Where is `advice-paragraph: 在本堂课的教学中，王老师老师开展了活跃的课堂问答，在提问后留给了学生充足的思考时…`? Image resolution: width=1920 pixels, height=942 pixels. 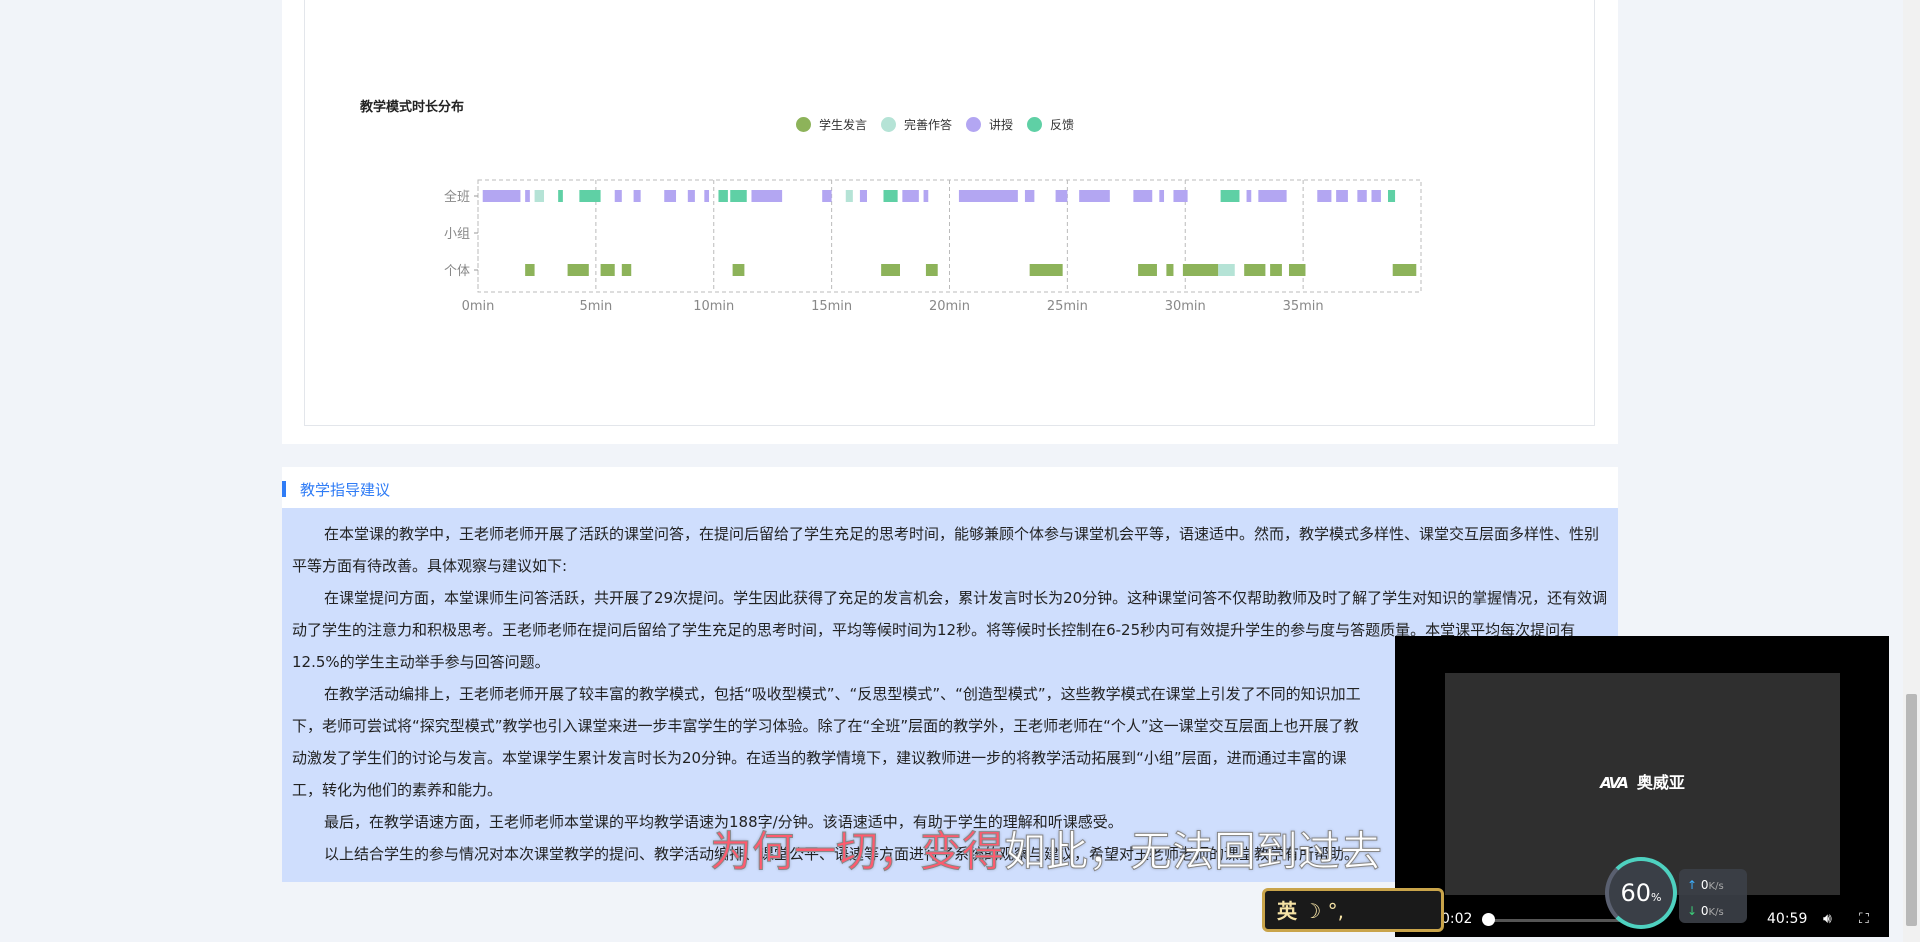
advice-paragraph: 在本堂课的教学中，王老师老师开展了活跃的课堂问答，在提问后留给了学生充足的思考时… is located at coordinates (946, 550).